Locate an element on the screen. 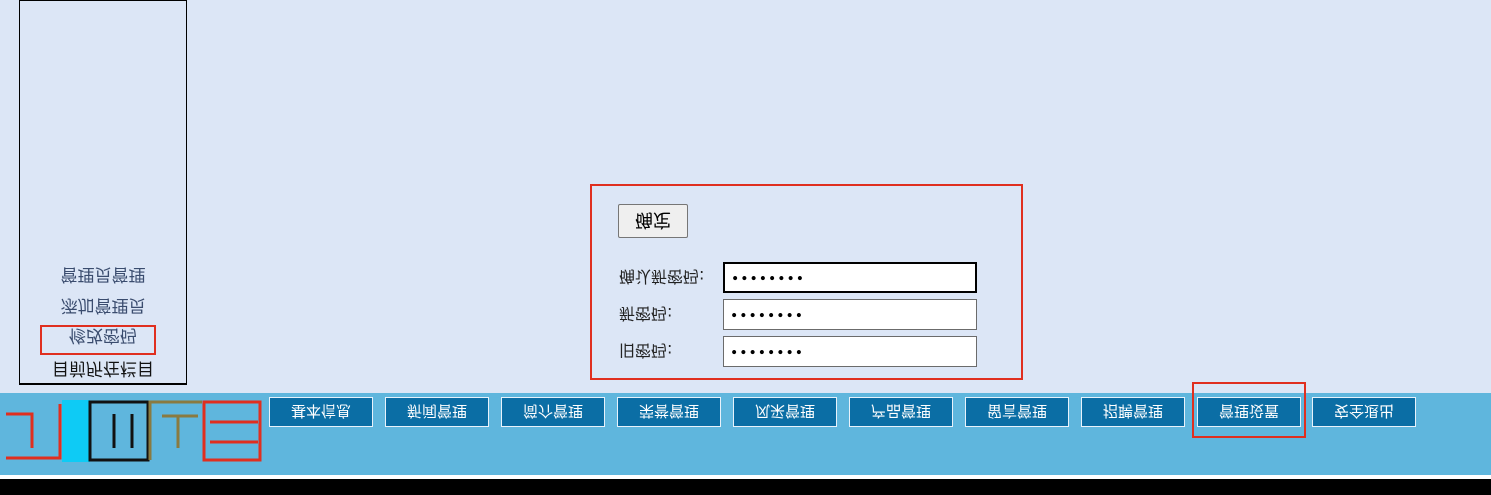  new-password-label: 新密码: is located at coordinates (646, 313).